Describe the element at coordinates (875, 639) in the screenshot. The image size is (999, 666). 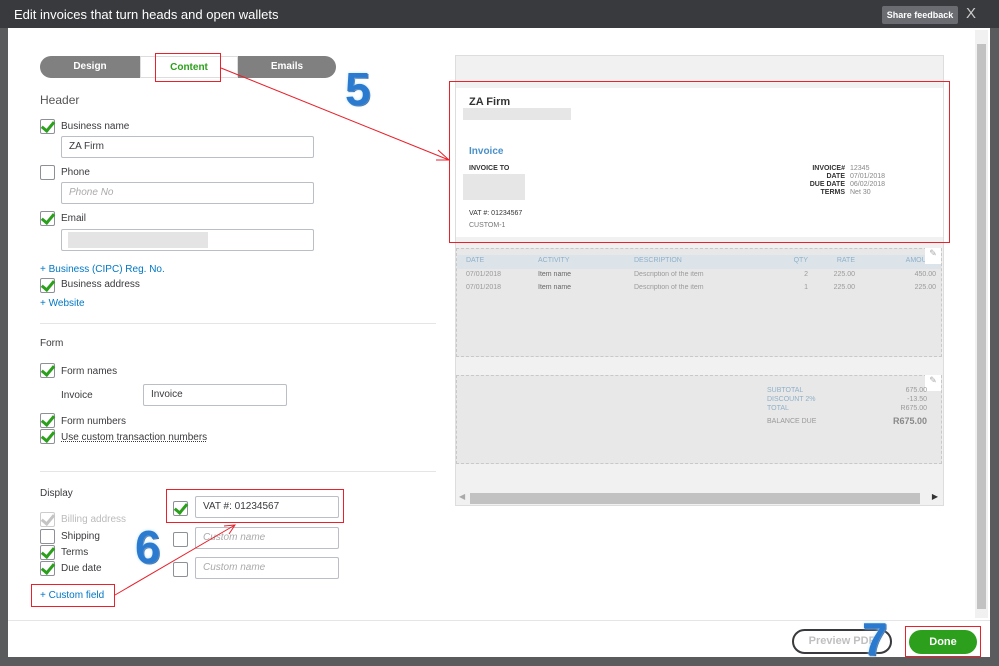
I see `annotation-number-7: 7` at that location.